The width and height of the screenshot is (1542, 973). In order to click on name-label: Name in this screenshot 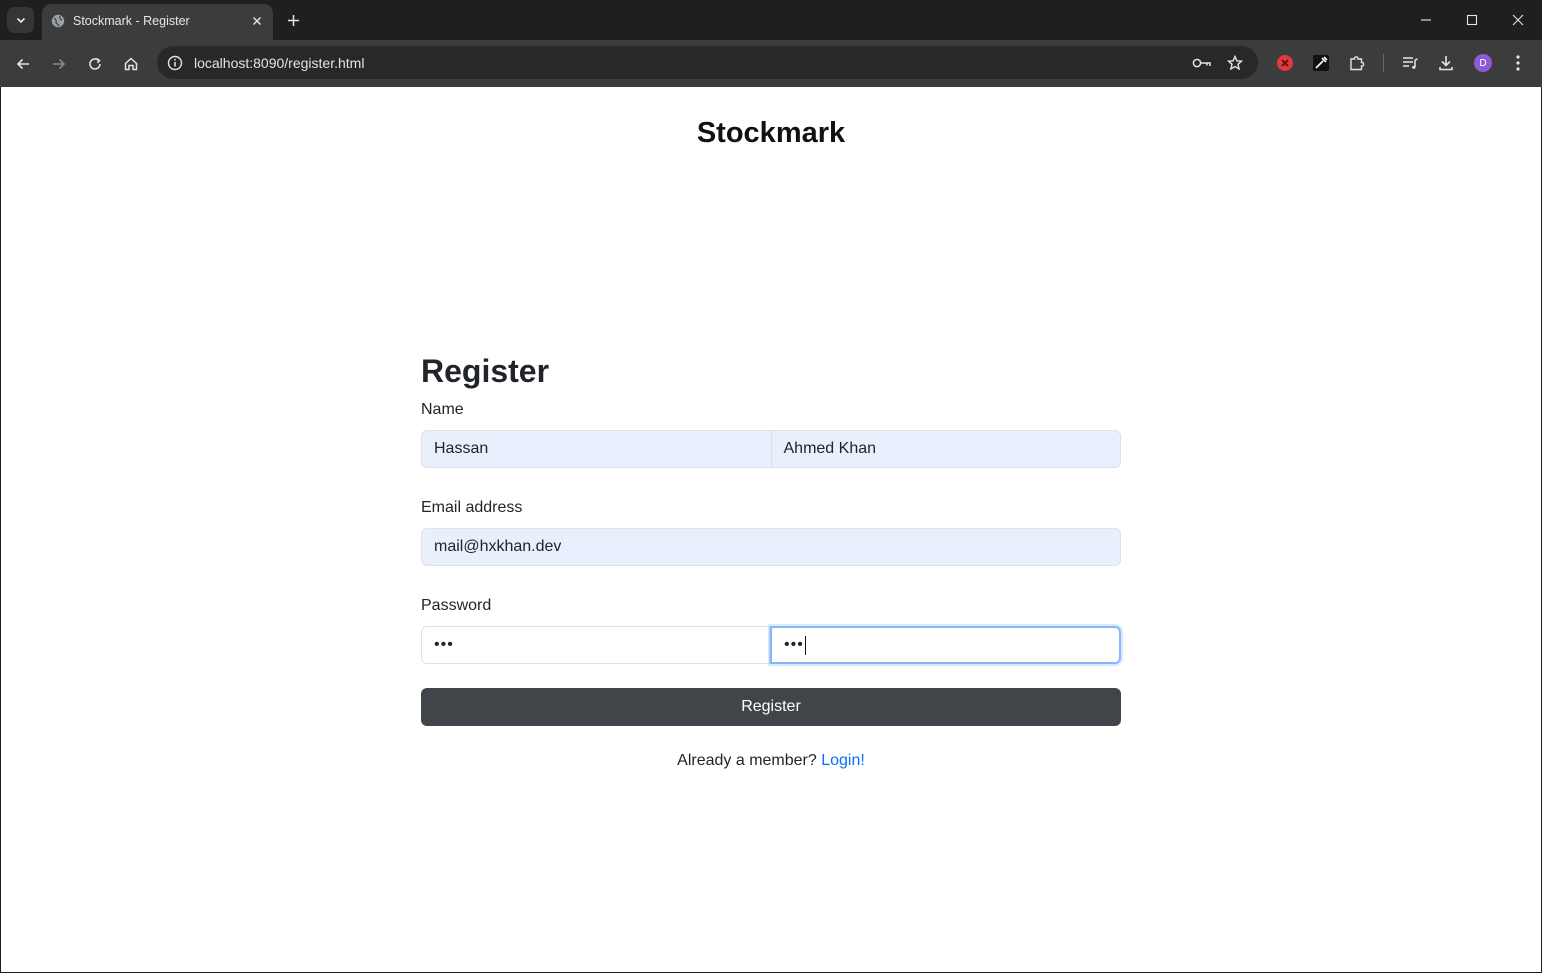, I will do `click(442, 409)`.